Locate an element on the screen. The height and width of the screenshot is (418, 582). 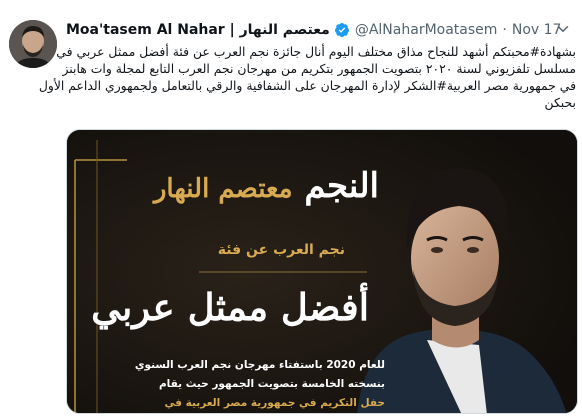
chevron-down-icon is located at coordinates (563, 29).